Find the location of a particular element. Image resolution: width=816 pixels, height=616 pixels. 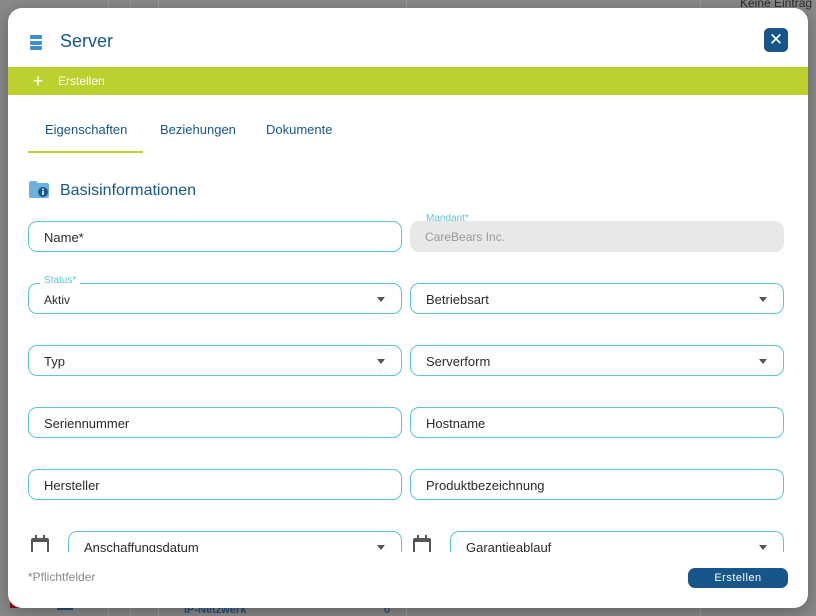

mandant-label: Mandant* is located at coordinates (447, 218).